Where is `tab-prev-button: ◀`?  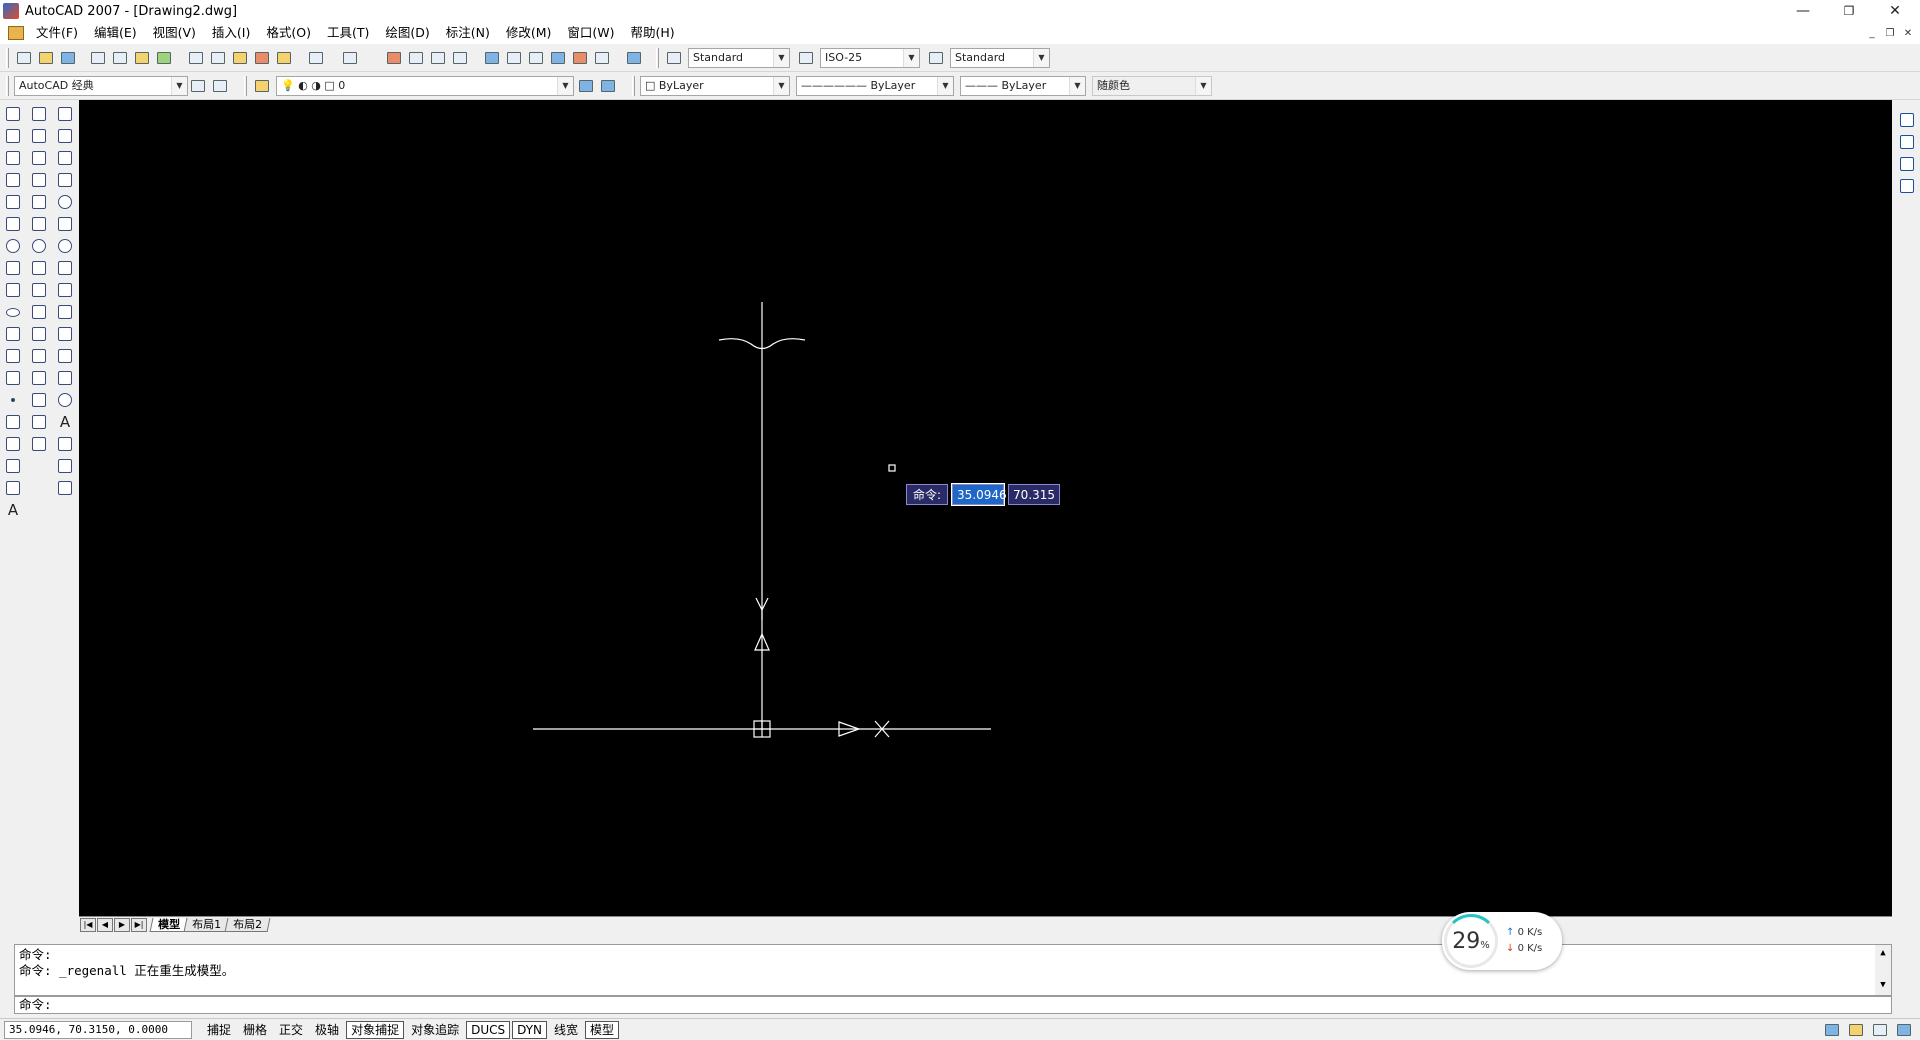
tab-prev-button: ◀ is located at coordinates (105, 924).